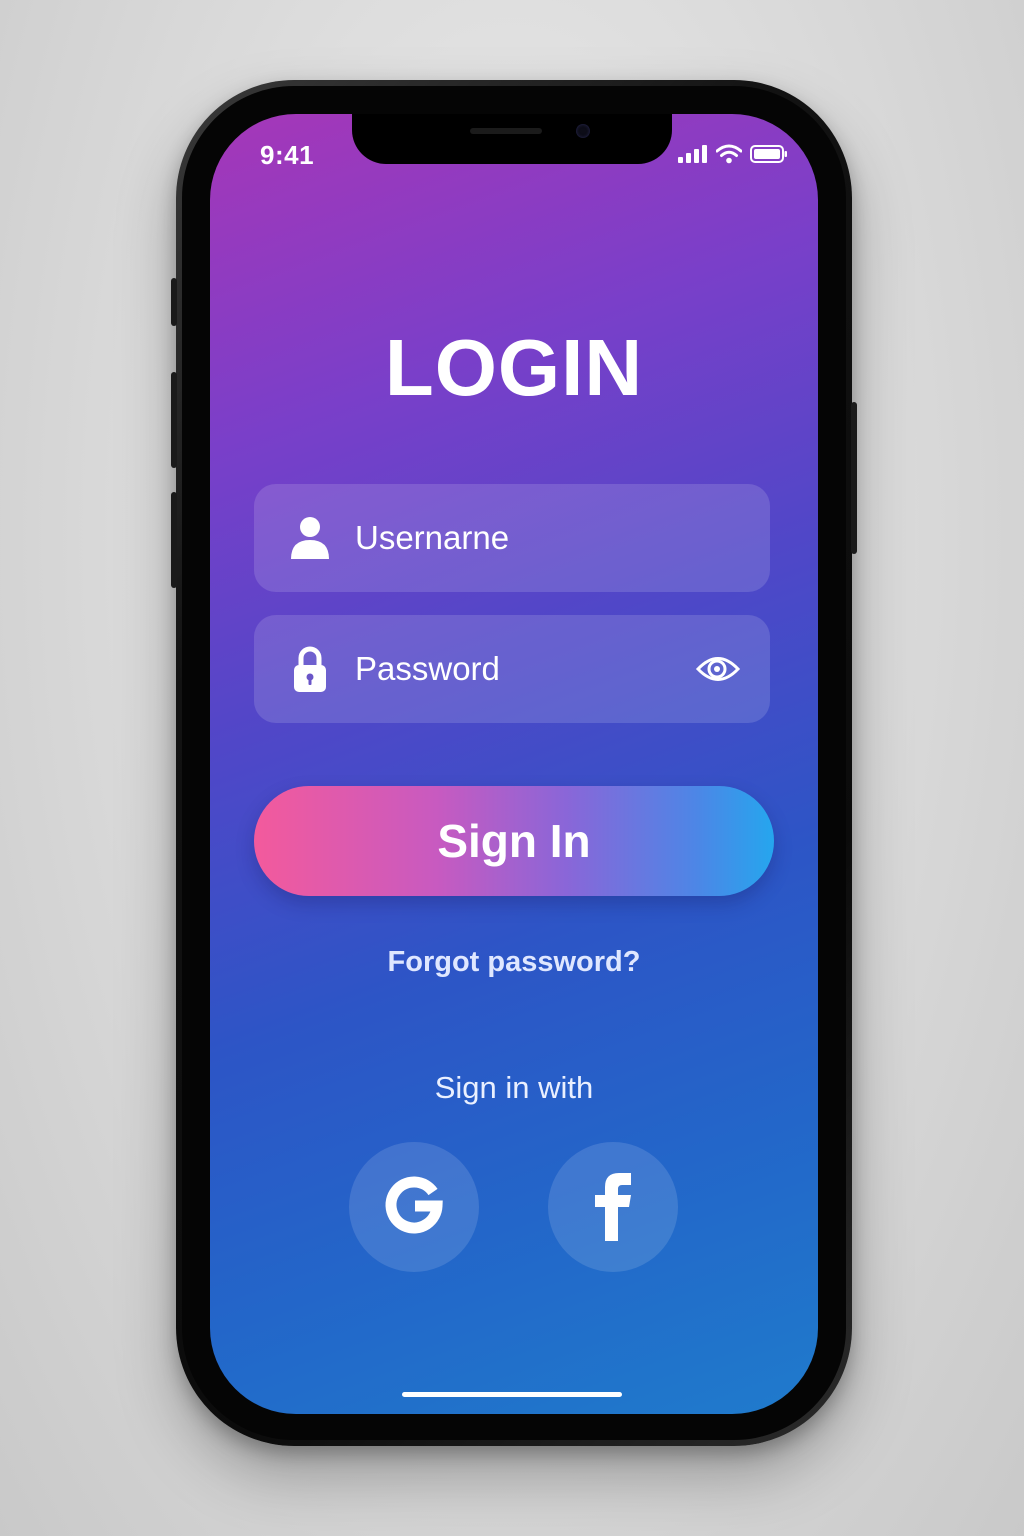 The width and height of the screenshot is (1024, 1536). What do you see at coordinates (432, 537) in the screenshot?
I see `username-placeholder: Usernarne` at bounding box center [432, 537].